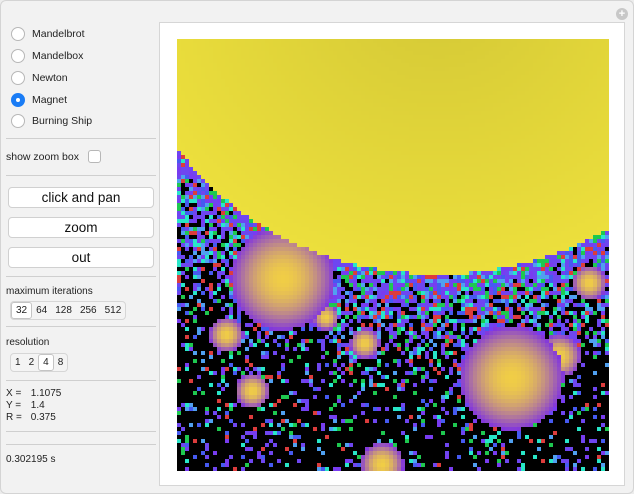  What do you see at coordinates (81, 197) in the screenshot?
I see `click-and-pan-button: click and pan` at bounding box center [81, 197].